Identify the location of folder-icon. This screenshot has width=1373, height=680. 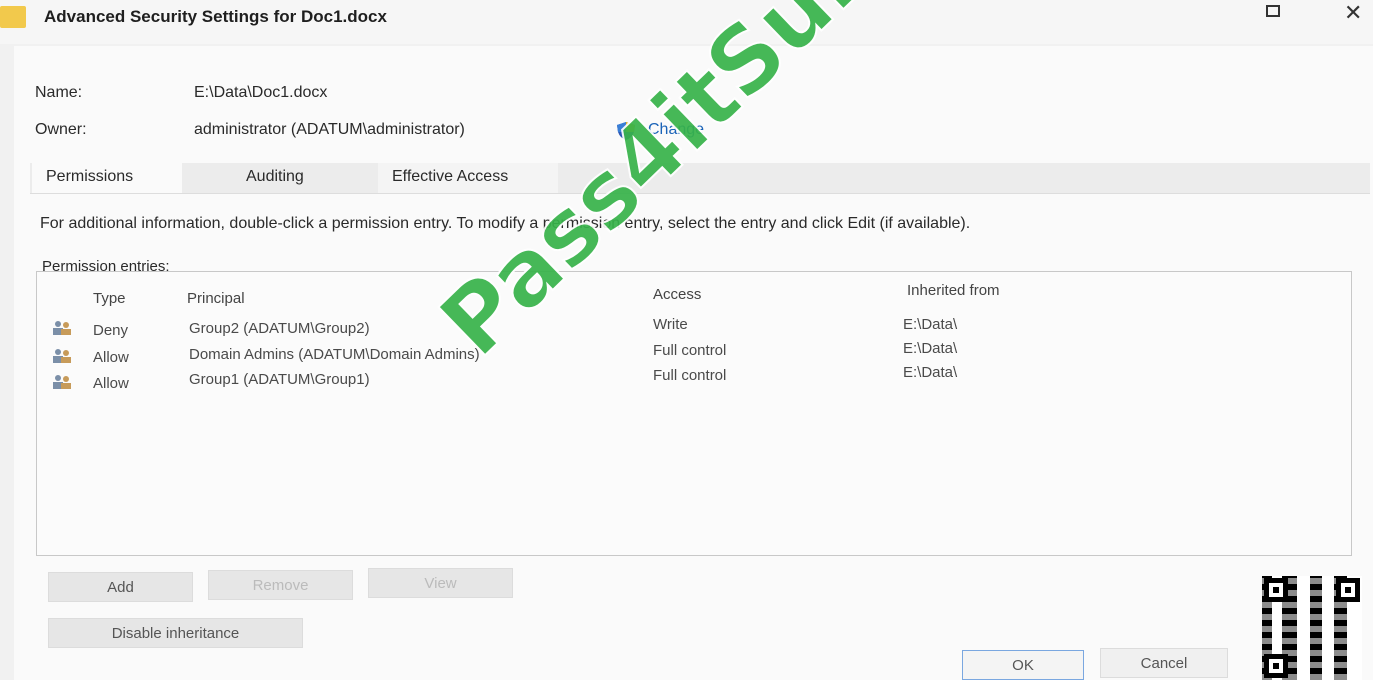
(13, 17).